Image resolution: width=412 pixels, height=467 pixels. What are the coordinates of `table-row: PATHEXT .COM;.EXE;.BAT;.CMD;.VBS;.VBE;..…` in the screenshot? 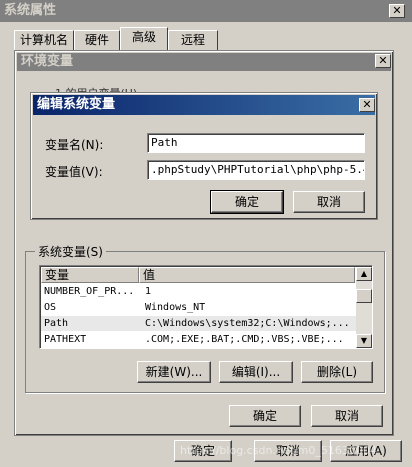 It's located at (200, 339).